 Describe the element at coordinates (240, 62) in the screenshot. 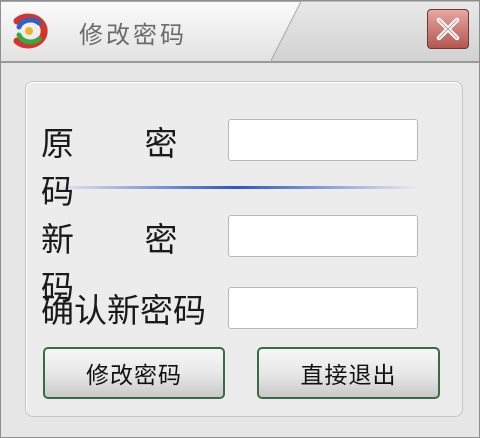

I see `title-bar-divider` at that location.